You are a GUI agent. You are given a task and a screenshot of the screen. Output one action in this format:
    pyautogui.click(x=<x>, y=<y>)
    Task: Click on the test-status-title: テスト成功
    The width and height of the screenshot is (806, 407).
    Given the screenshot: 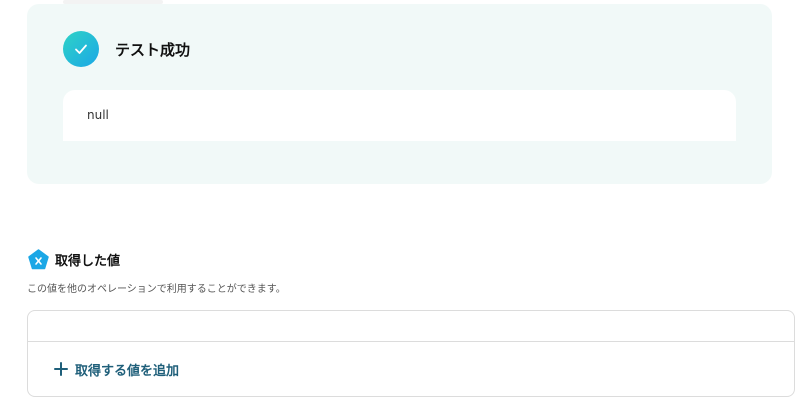 What is the action you would take?
    pyautogui.click(x=153, y=49)
    